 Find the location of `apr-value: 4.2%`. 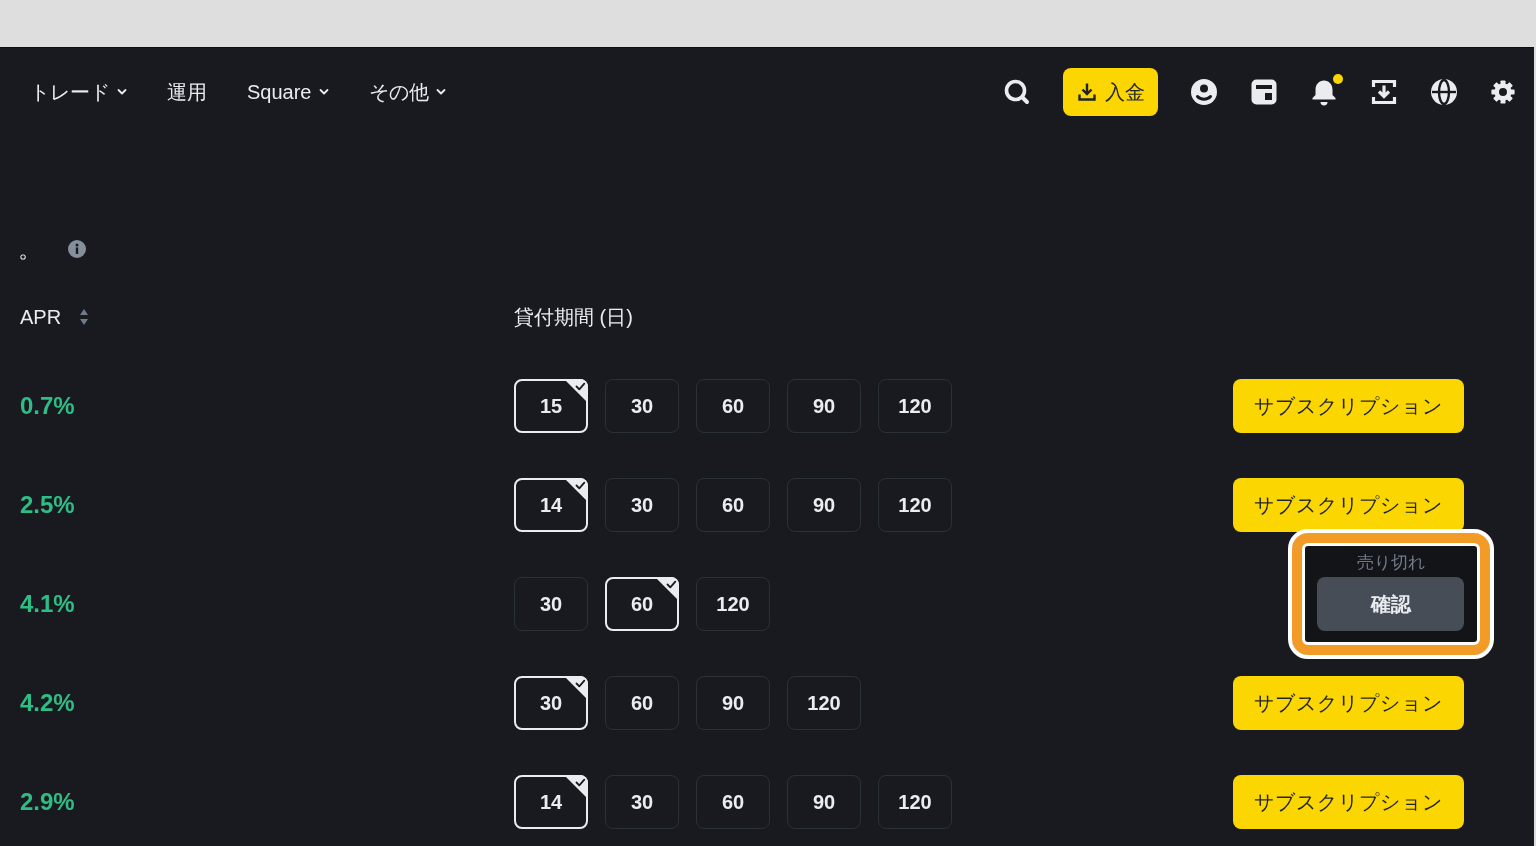

apr-value: 4.2% is located at coordinates (48, 703).